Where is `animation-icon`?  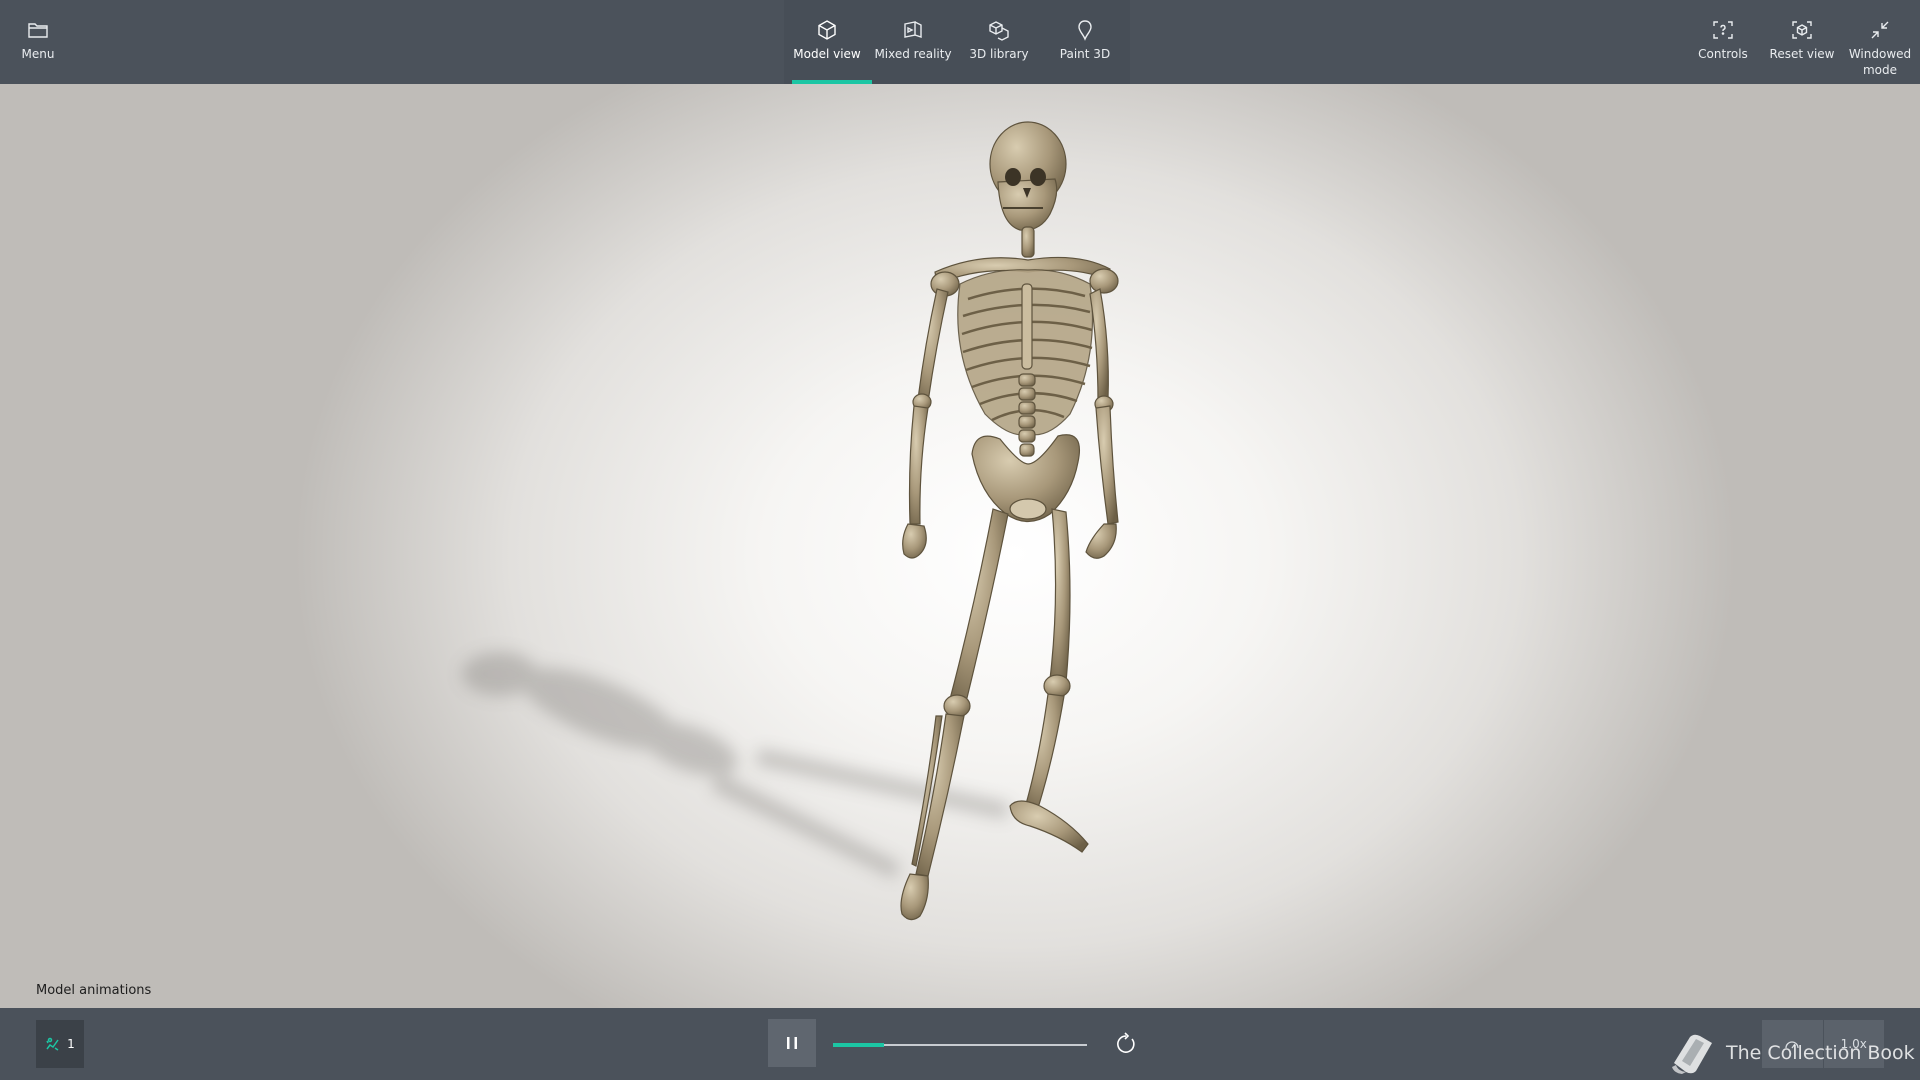
animation-icon is located at coordinates (52, 1044).